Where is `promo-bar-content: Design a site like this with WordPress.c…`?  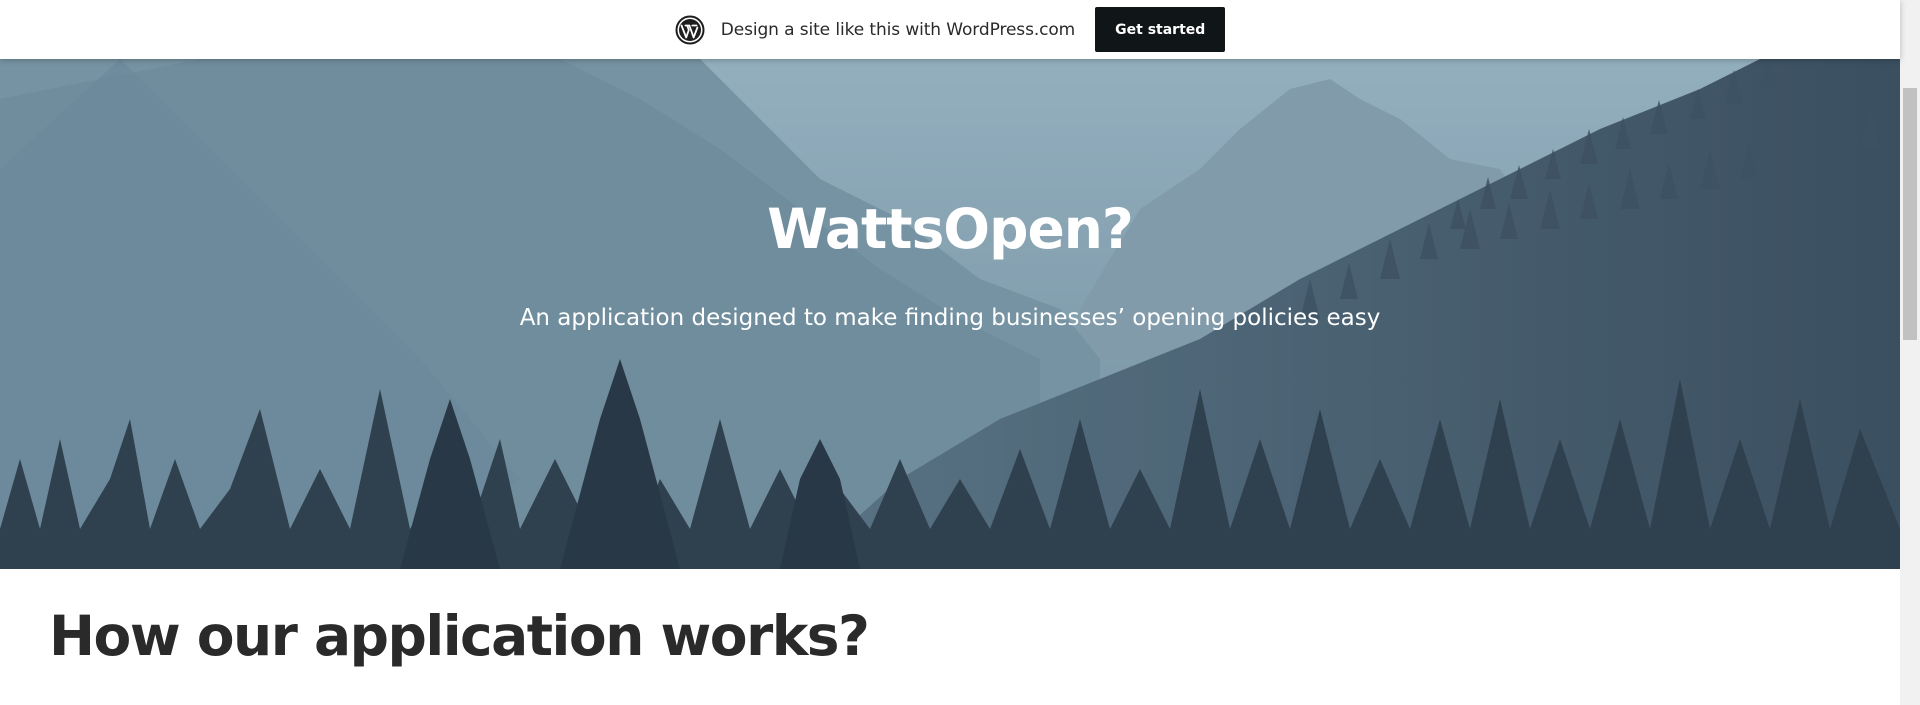
promo-bar-content: Design a site like this with WordPress.c… is located at coordinates (950, 29).